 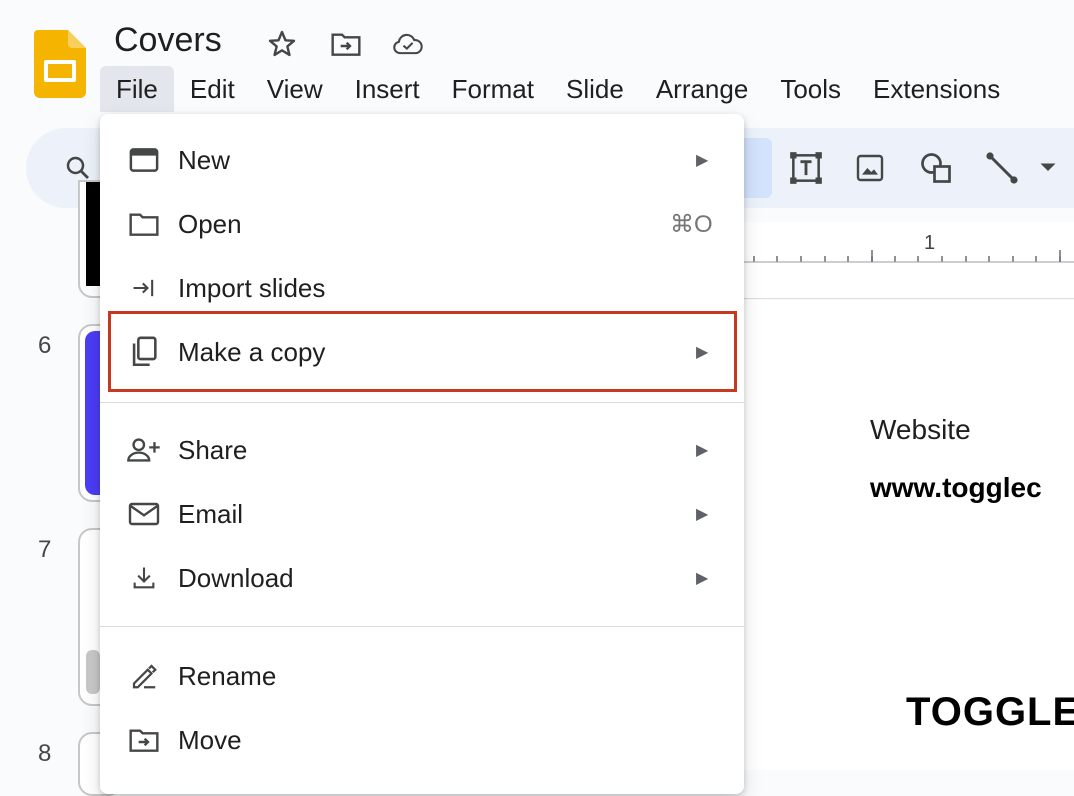 I want to click on menu-item-label: Download, so click(x=236, y=577).